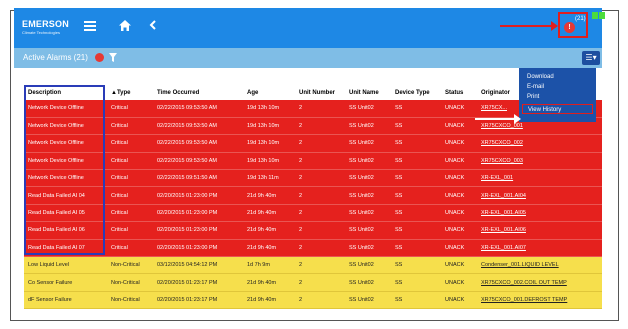 The width and height of the screenshot is (628, 329). What do you see at coordinates (580, 19) in the screenshot?
I see `alert-count: (21)` at bounding box center [580, 19].